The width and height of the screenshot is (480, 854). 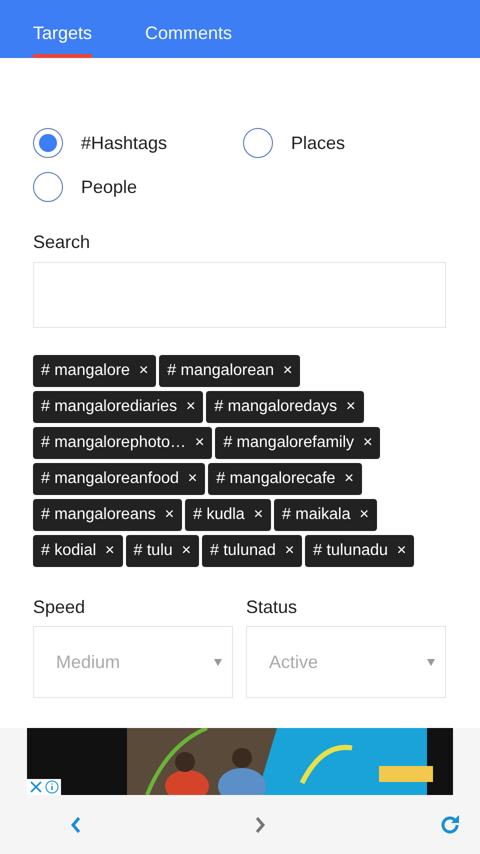 What do you see at coordinates (220, 371) in the screenshot?
I see `hashtag-text: # mangalorean` at bounding box center [220, 371].